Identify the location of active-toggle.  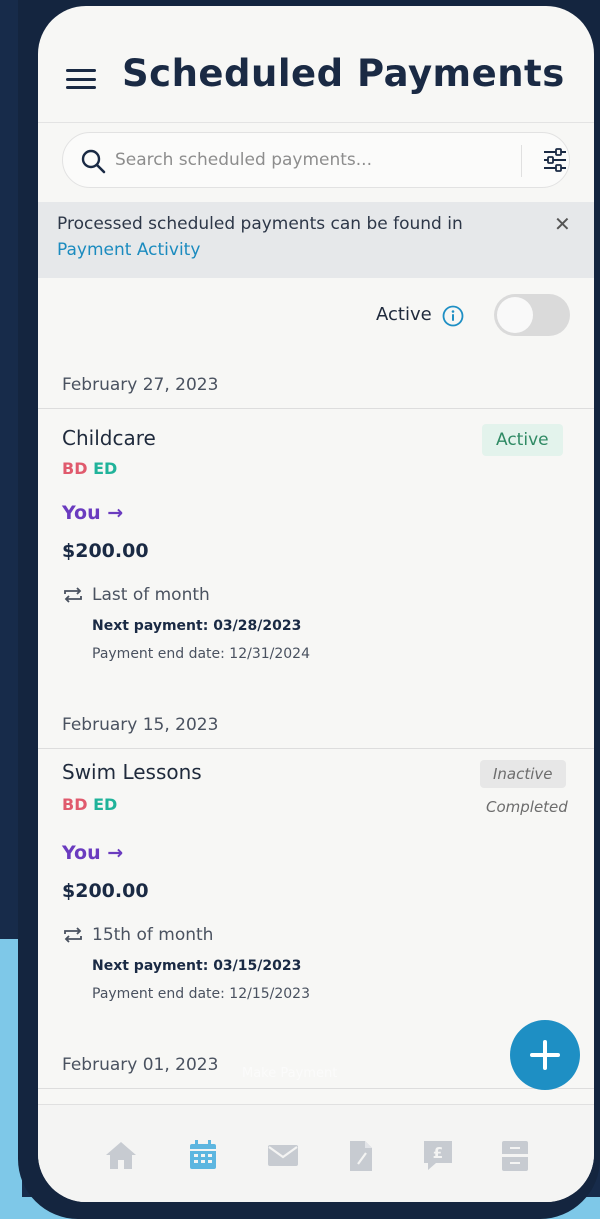
(532, 315).